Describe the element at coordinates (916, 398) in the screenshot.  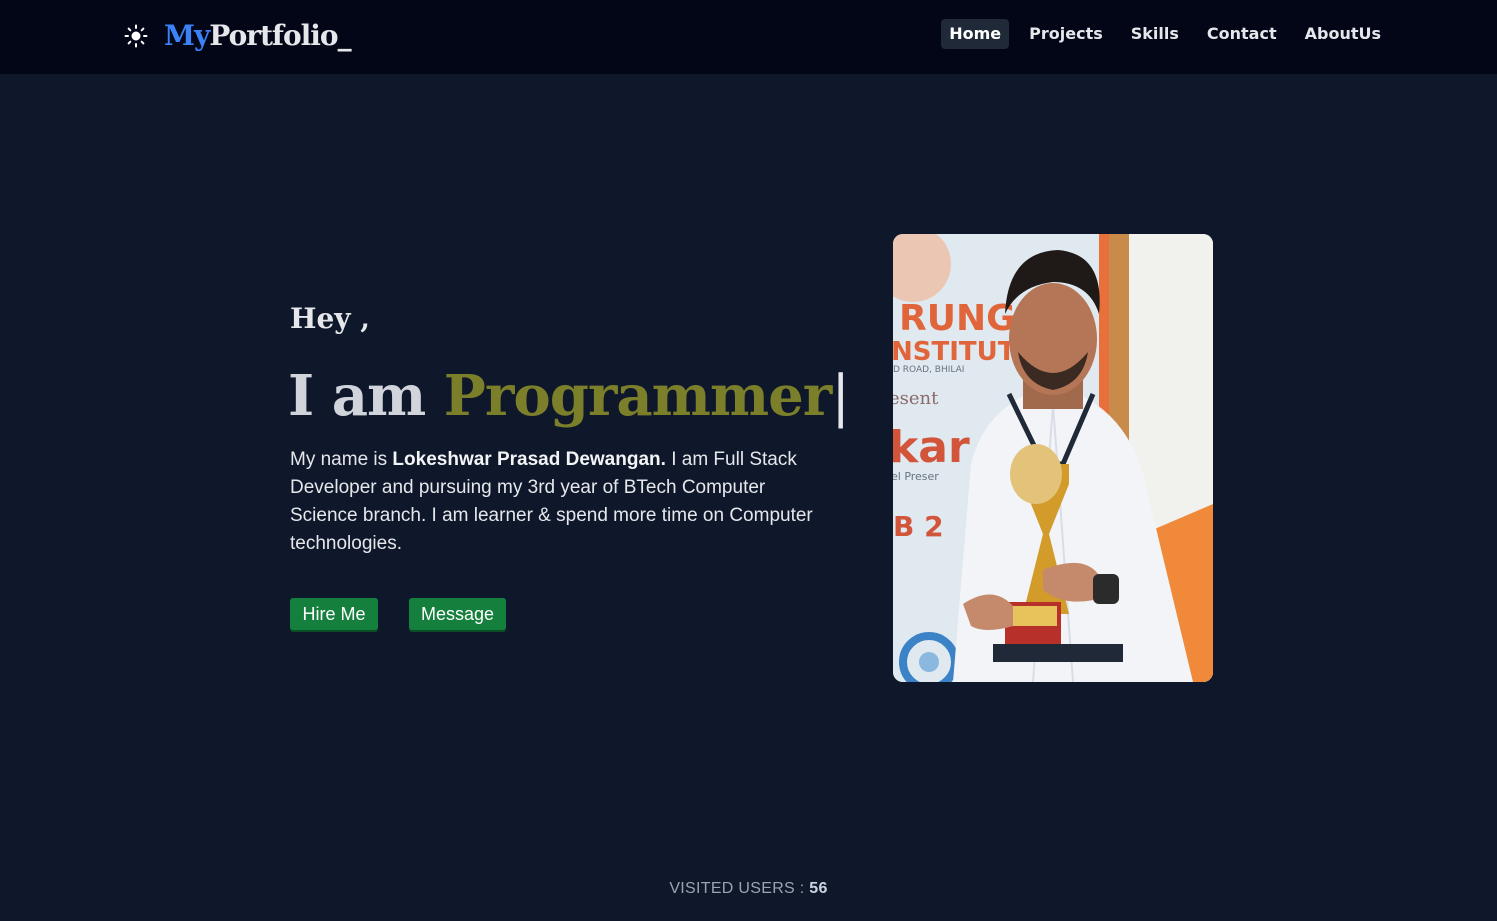
I see `sign-text-4: esent` at that location.